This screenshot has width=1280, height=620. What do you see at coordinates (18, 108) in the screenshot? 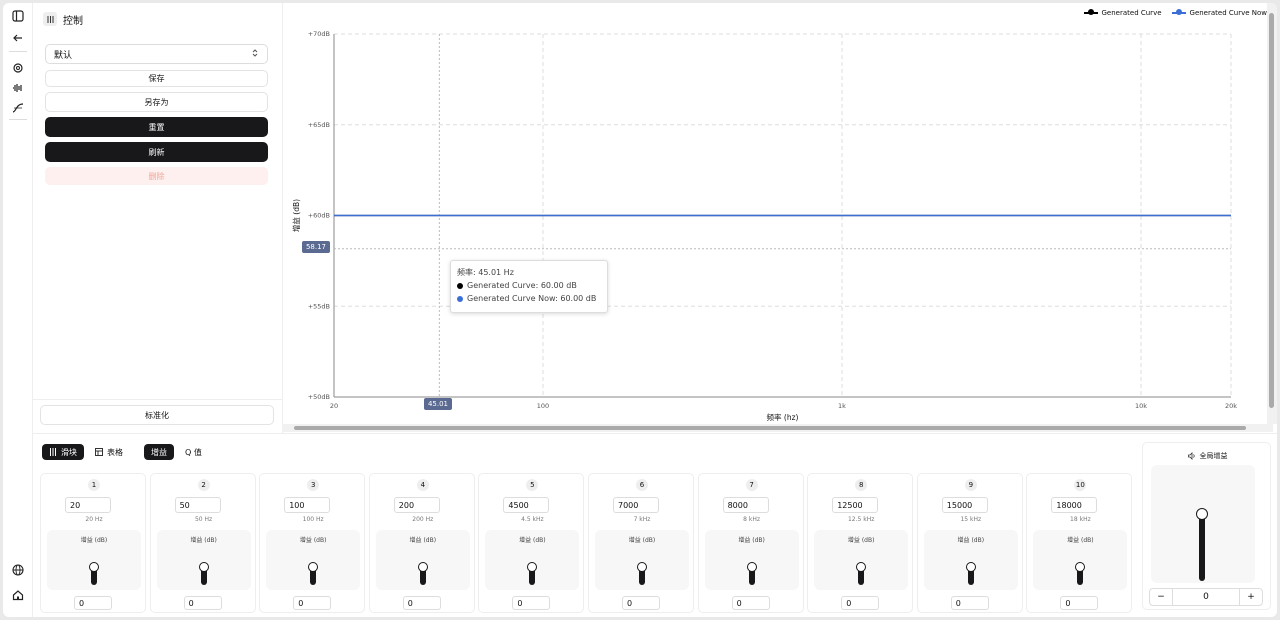
I see `curve-tool-icon` at bounding box center [18, 108].